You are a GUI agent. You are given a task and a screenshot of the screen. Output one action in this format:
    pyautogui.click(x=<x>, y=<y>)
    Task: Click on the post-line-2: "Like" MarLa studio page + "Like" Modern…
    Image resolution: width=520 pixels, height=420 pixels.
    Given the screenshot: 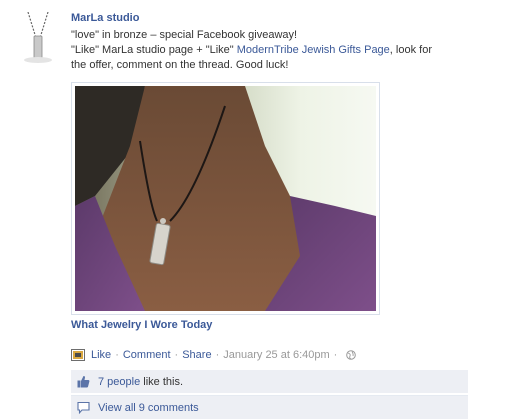 What is the action you would take?
    pyautogui.click(x=291, y=50)
    